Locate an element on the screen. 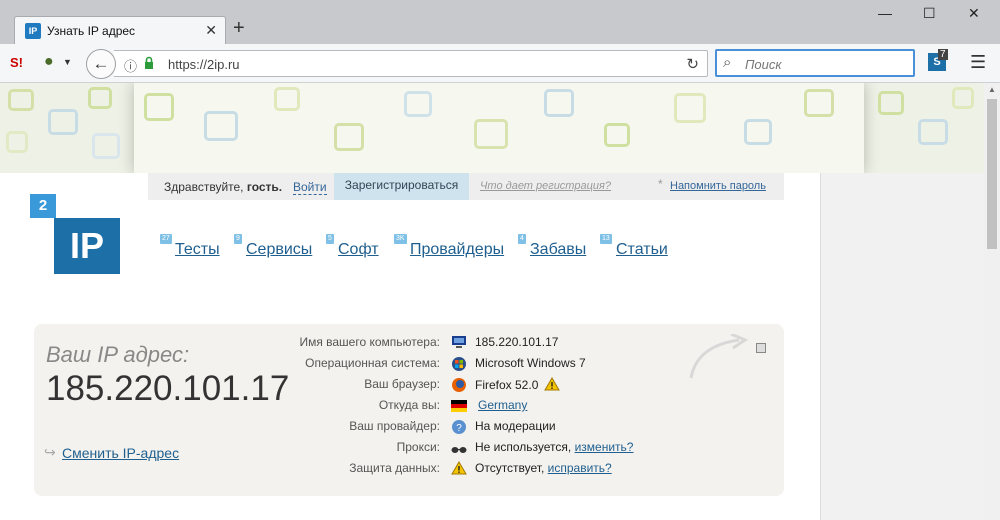 The height and width of the screenshot is (520, 1000). hamburger-menu-icon: ☰ is located at coordinates (978, 62).